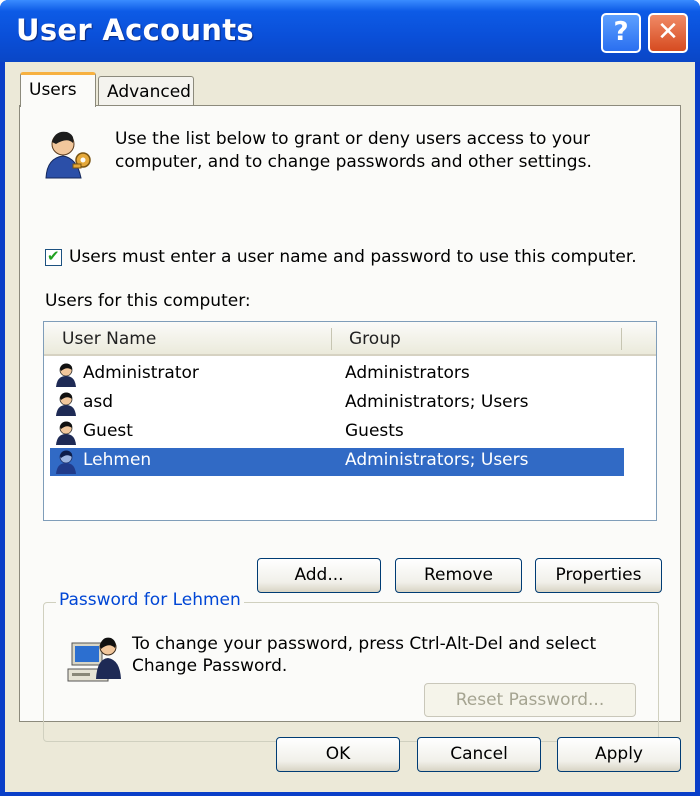 The image size is (700, 796). I want to click on cancel-button: Cancel, so click(479, 754).